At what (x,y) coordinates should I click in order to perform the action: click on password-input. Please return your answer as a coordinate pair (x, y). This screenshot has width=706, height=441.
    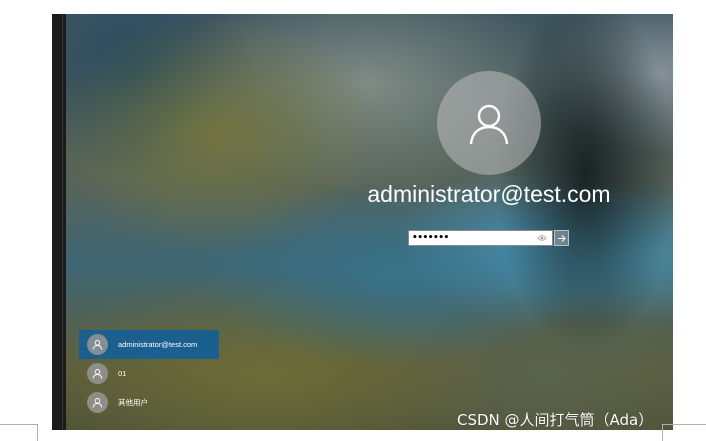
    Looking at the image, I should click on (472, 238).